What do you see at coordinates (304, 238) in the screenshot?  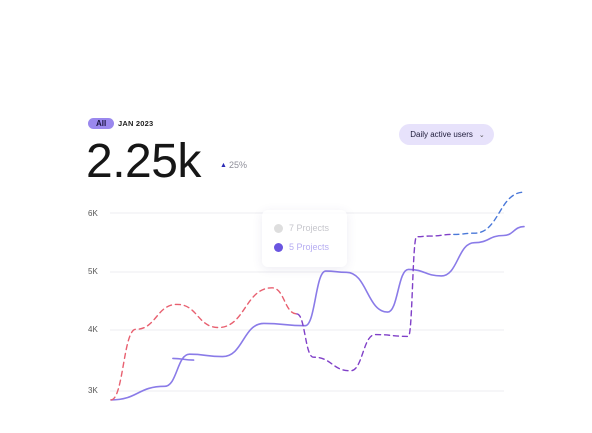 I see `chart-tooltip: 7 Projects 5 Projects` at bounding box center [304, 238].